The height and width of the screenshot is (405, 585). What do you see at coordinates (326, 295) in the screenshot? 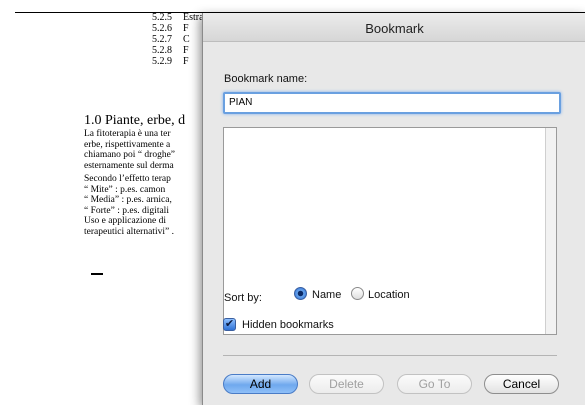
I see `sort-name-label: Name` at bounding box center [326, 295].